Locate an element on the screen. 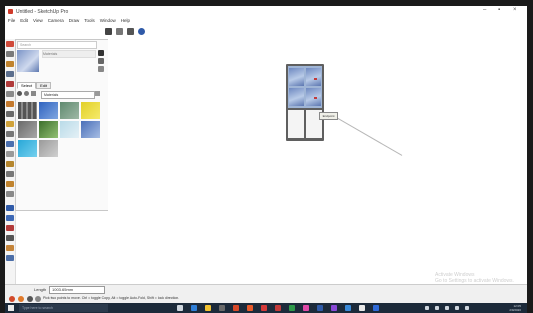 Image resolution: width=533 pixels, height=313 pixels. back-icon is located at coordinates (19, 93).